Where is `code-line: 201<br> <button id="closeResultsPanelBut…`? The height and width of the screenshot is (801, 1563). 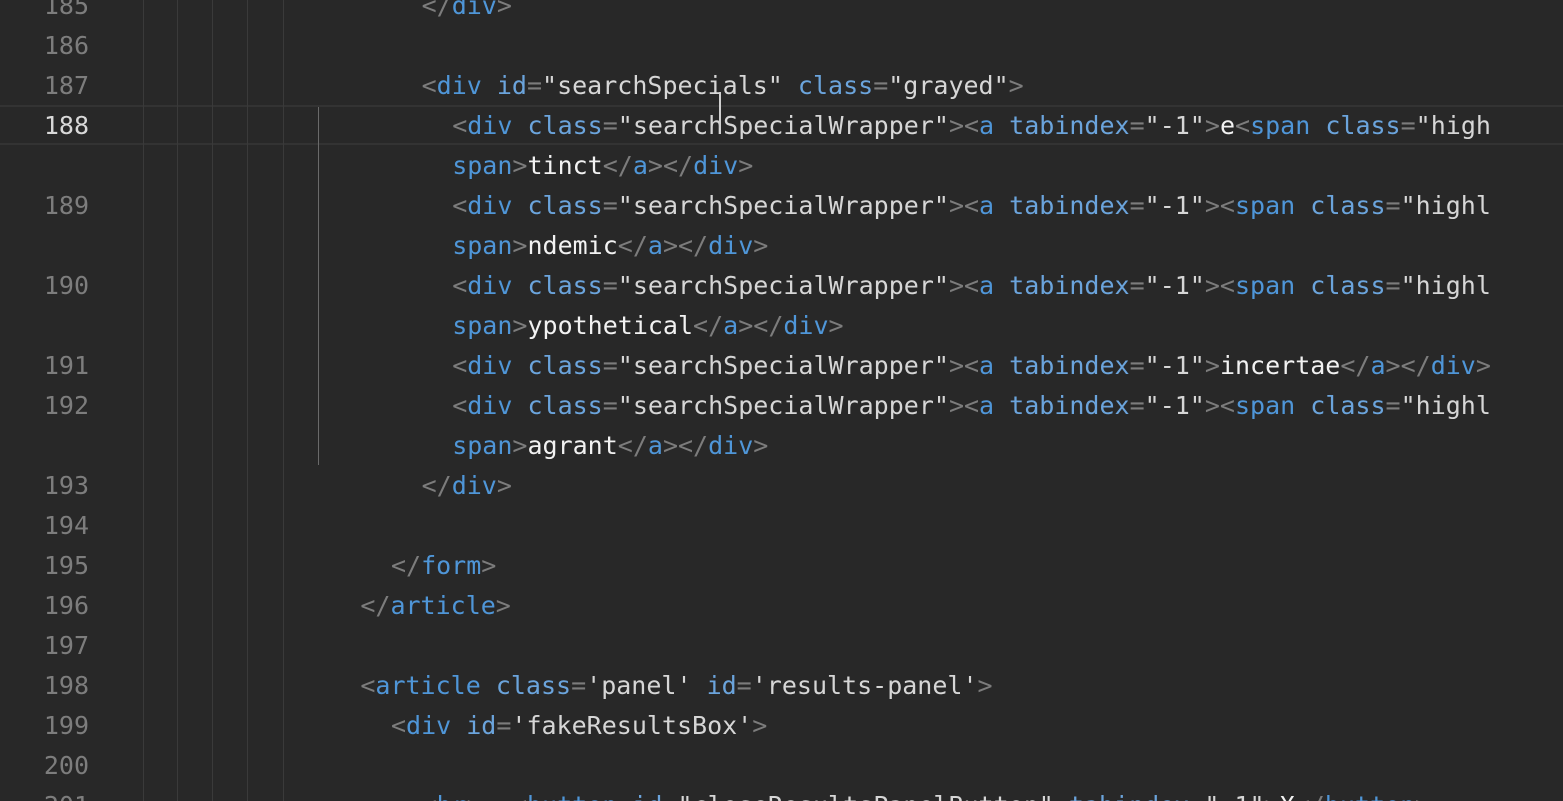 code-line: 201<br> <button id="closeResultsPanelBut… is located at coordinates (781, 793).